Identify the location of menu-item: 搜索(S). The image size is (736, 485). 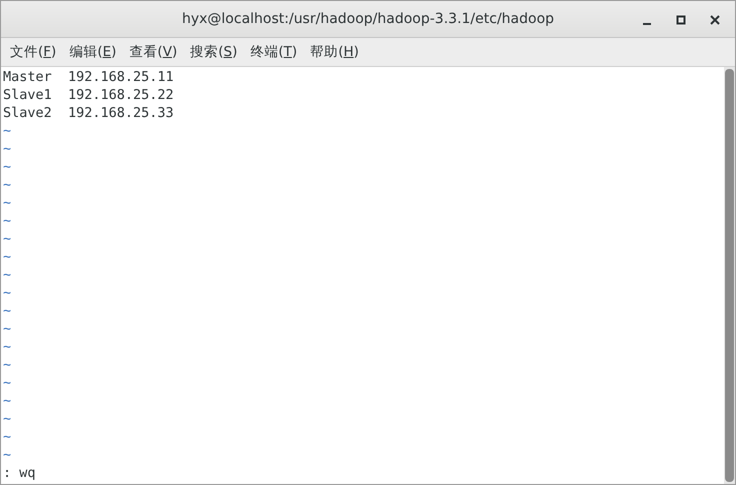
(214, 52).